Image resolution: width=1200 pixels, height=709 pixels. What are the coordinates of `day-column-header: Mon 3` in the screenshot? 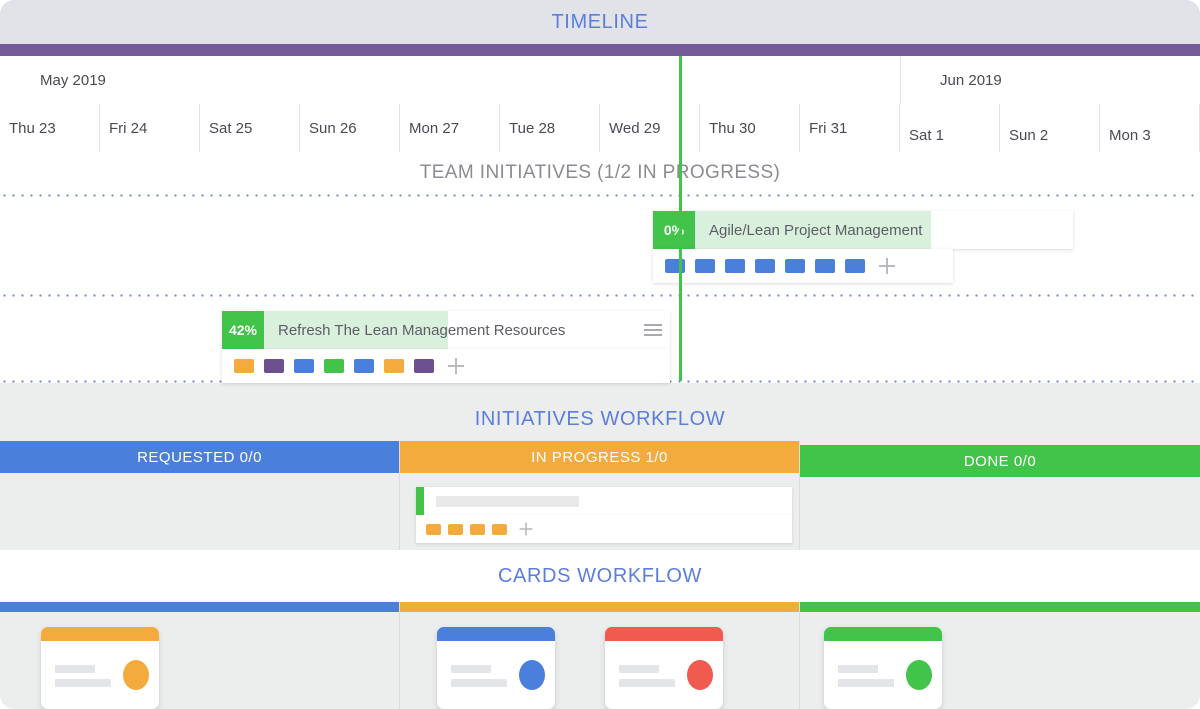 It's located at (1150, 128).